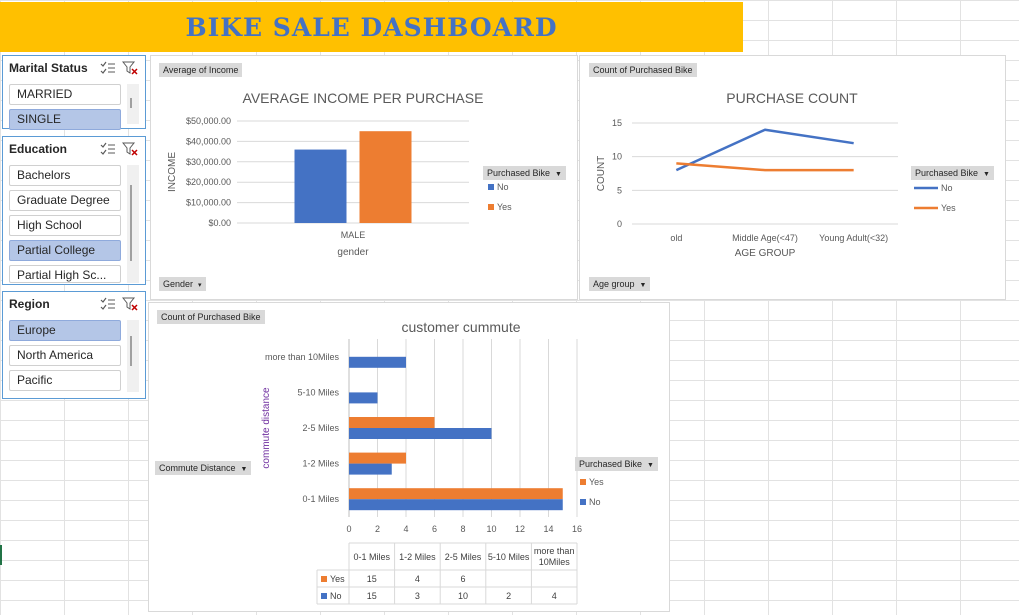  What do you see at coordinates (348, 529) in the screenshot?
I see `x-tick-label: 0` at bounding box center [348, 529].